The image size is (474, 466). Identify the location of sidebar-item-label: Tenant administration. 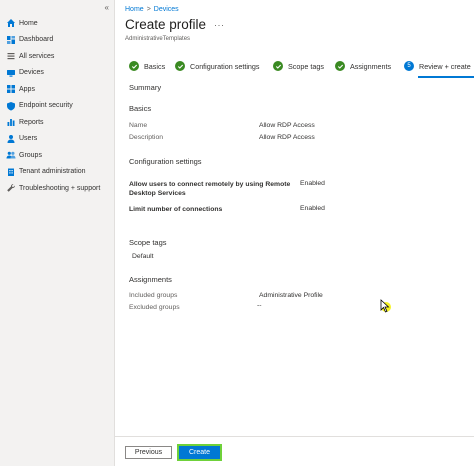
(52, 172).